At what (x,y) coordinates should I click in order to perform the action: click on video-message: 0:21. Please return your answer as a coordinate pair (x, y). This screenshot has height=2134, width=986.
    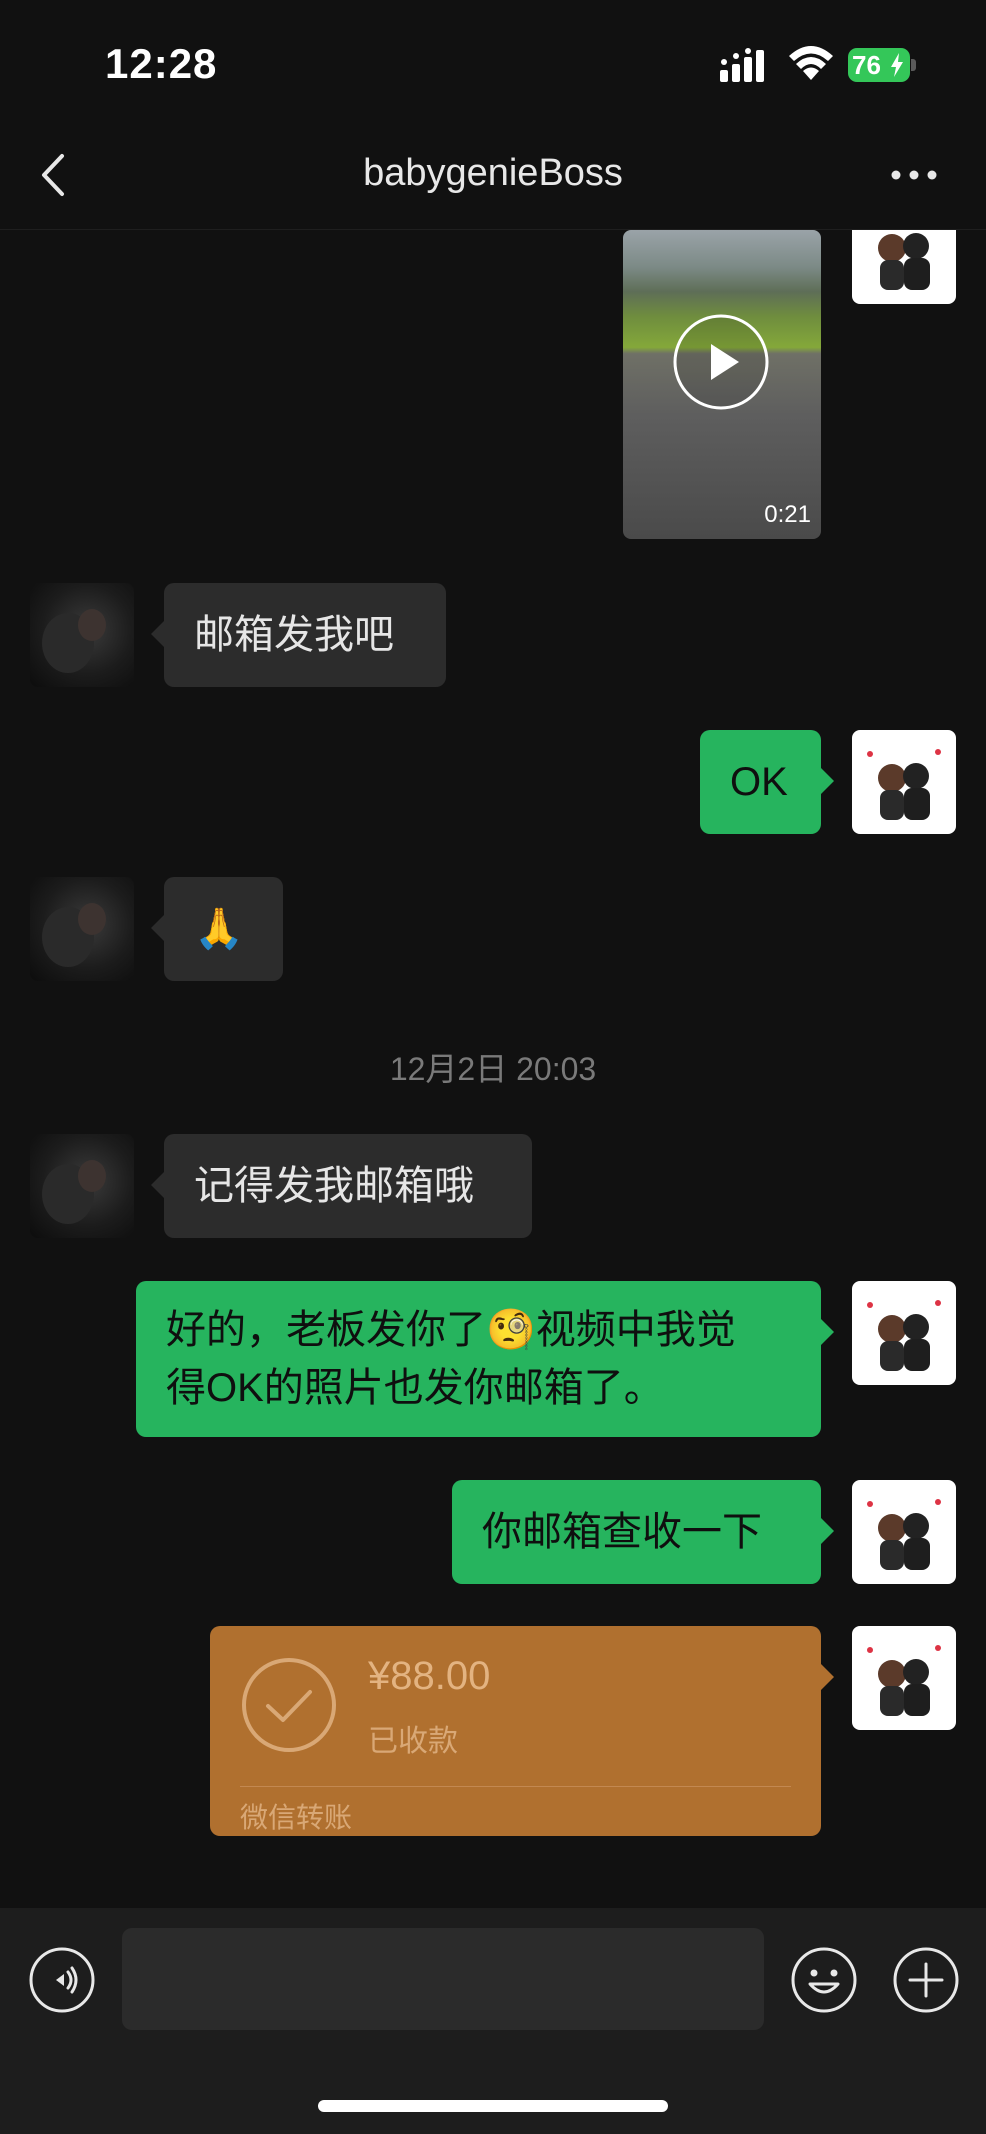
    Looking at the image, I should click on (722, 384).